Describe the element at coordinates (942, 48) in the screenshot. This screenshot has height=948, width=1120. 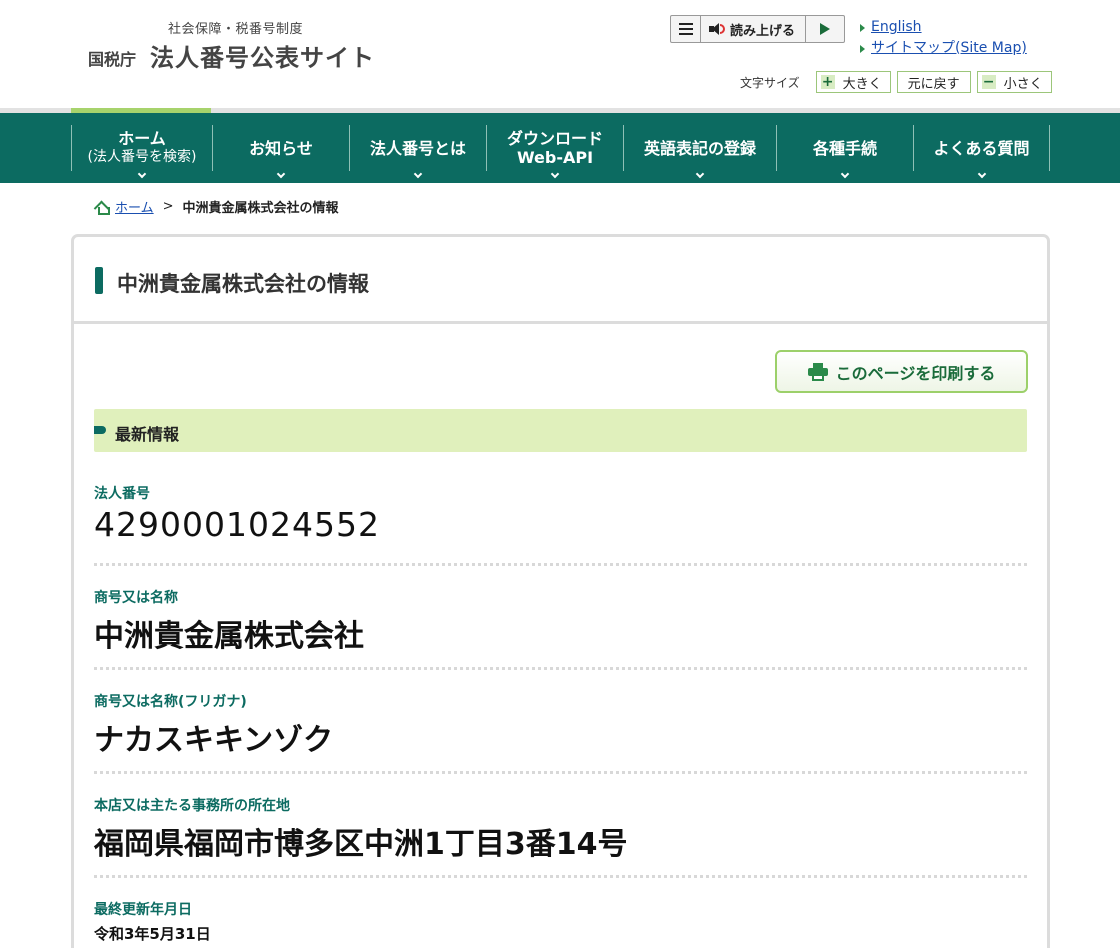
I see `sitemap-link: サイトマップ(Site Map)` at that location.